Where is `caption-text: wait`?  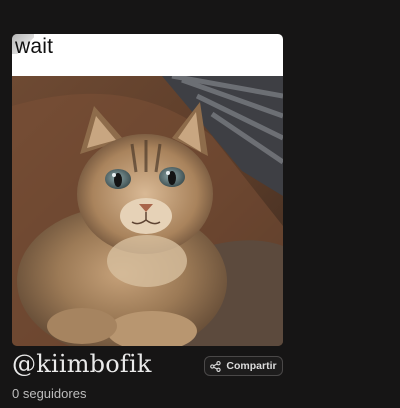 caption-text: wait is located at coordinates (34, 46).